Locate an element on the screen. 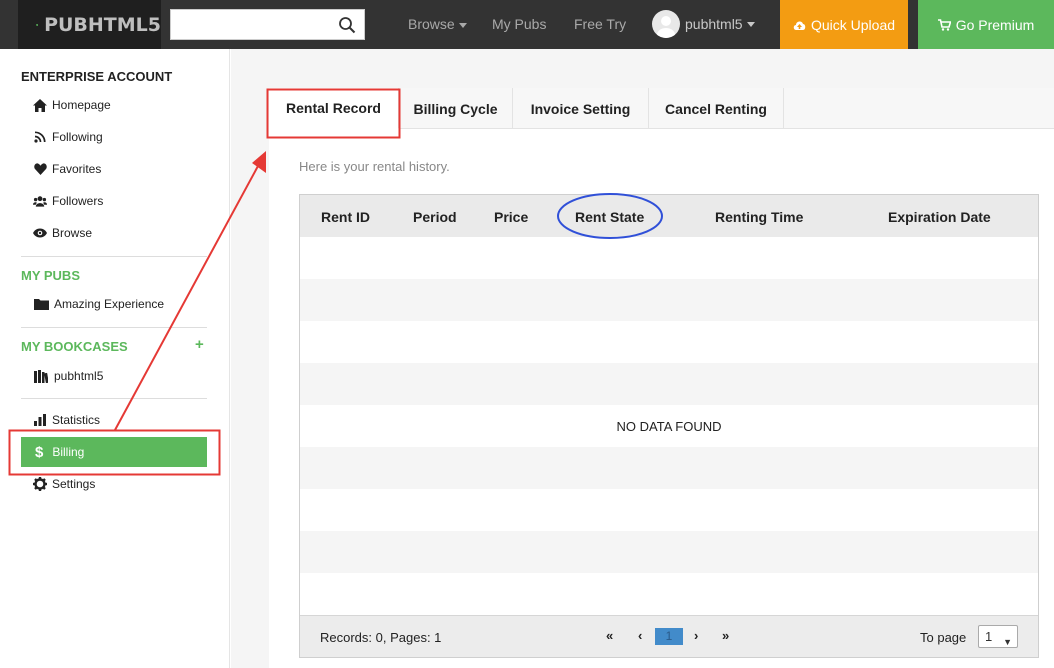  sidebar-item-favorites: Favorites is located at coordinates (67, 169).